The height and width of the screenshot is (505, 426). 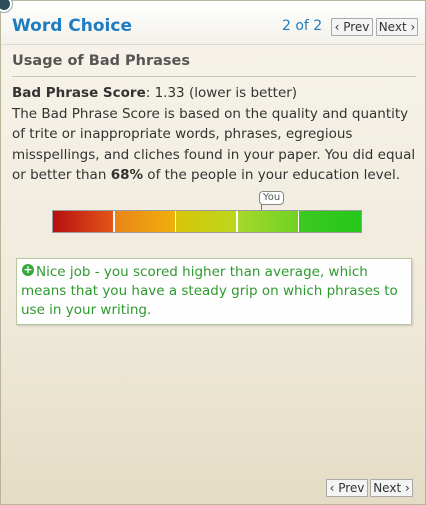 What do you see at coordinates (212, 22) in the screenshot?
I see `panel-header: Word Choice 2 of 2 ‹ Prev Next ›` at bounding box center [212, 22].